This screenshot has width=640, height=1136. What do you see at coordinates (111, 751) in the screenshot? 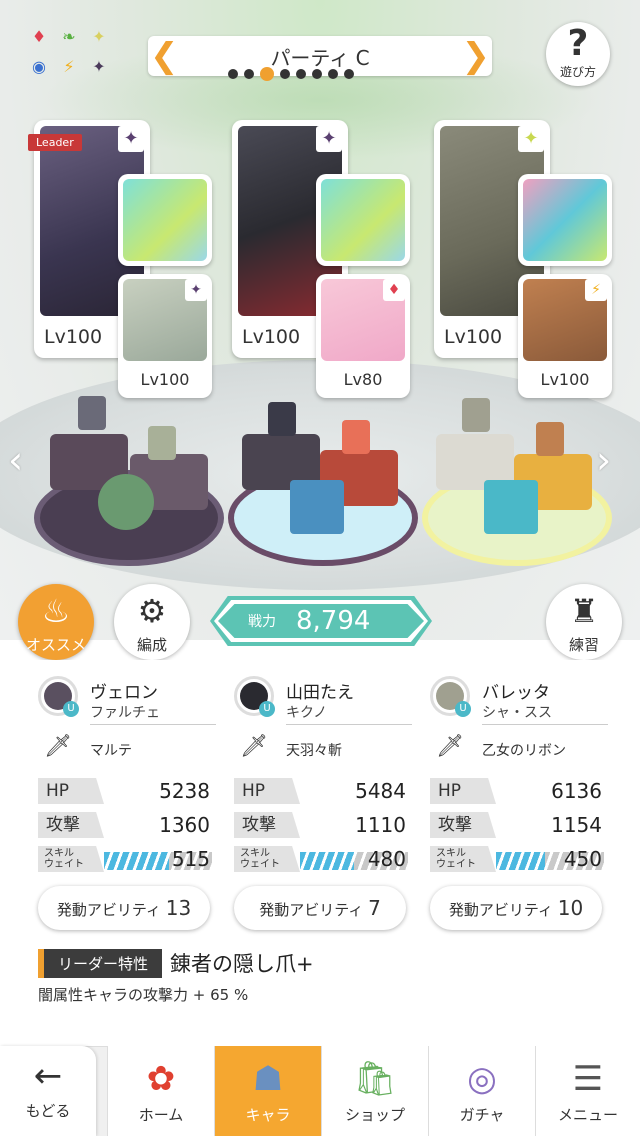
I see `accessory-name: マルテ` at bounding box center [111, 751].